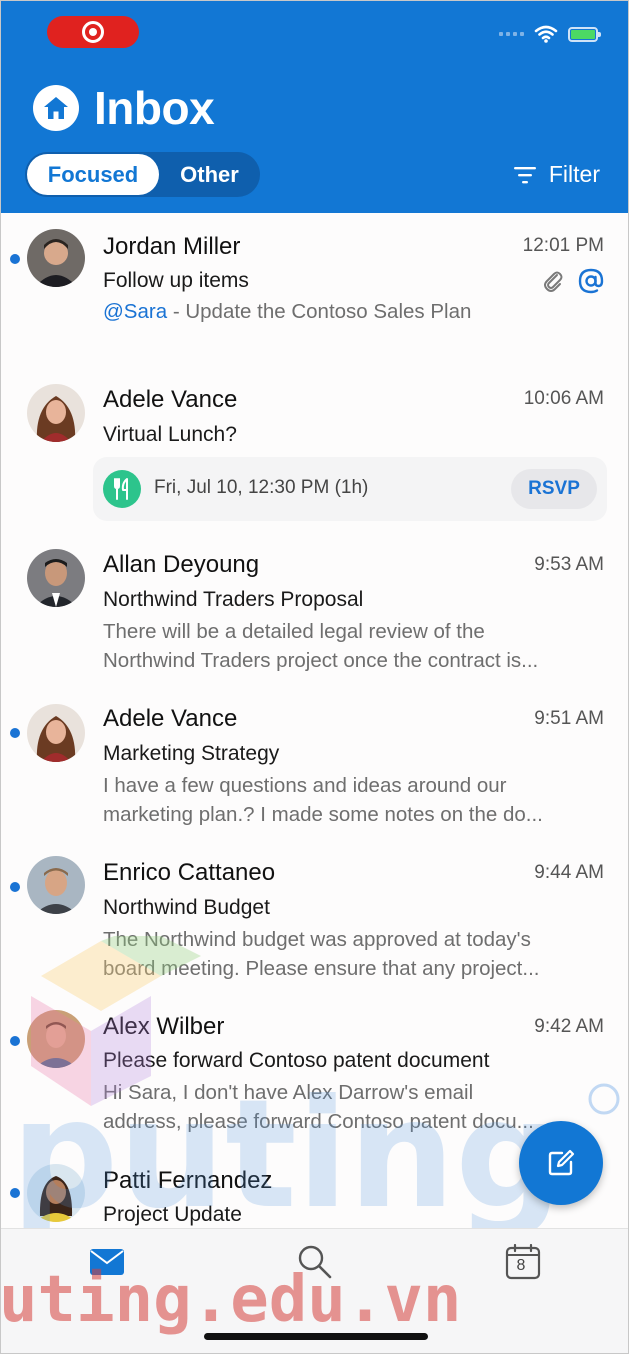 The width and height of the screenshot is (629, 1354). What do you see at coordinates (563, 398) in the screenshot?
I see `message-time: 10:06 AM` at bounding box center [563, 398].